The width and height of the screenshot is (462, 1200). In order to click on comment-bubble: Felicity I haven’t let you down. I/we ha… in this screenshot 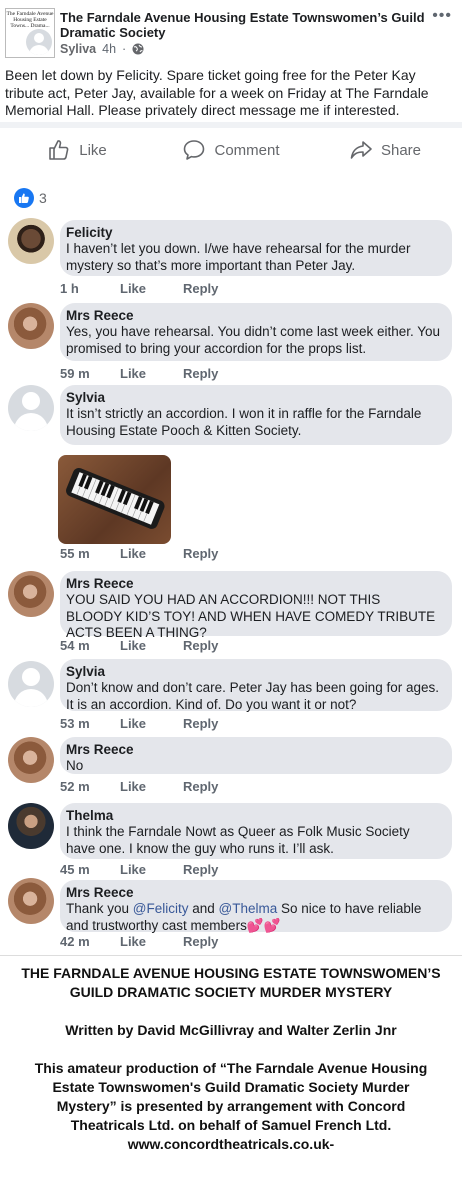, I will do `click(256, 248)`.